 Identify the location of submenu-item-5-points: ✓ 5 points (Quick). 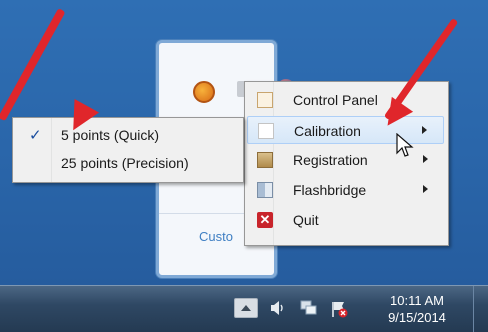
(127, 135).